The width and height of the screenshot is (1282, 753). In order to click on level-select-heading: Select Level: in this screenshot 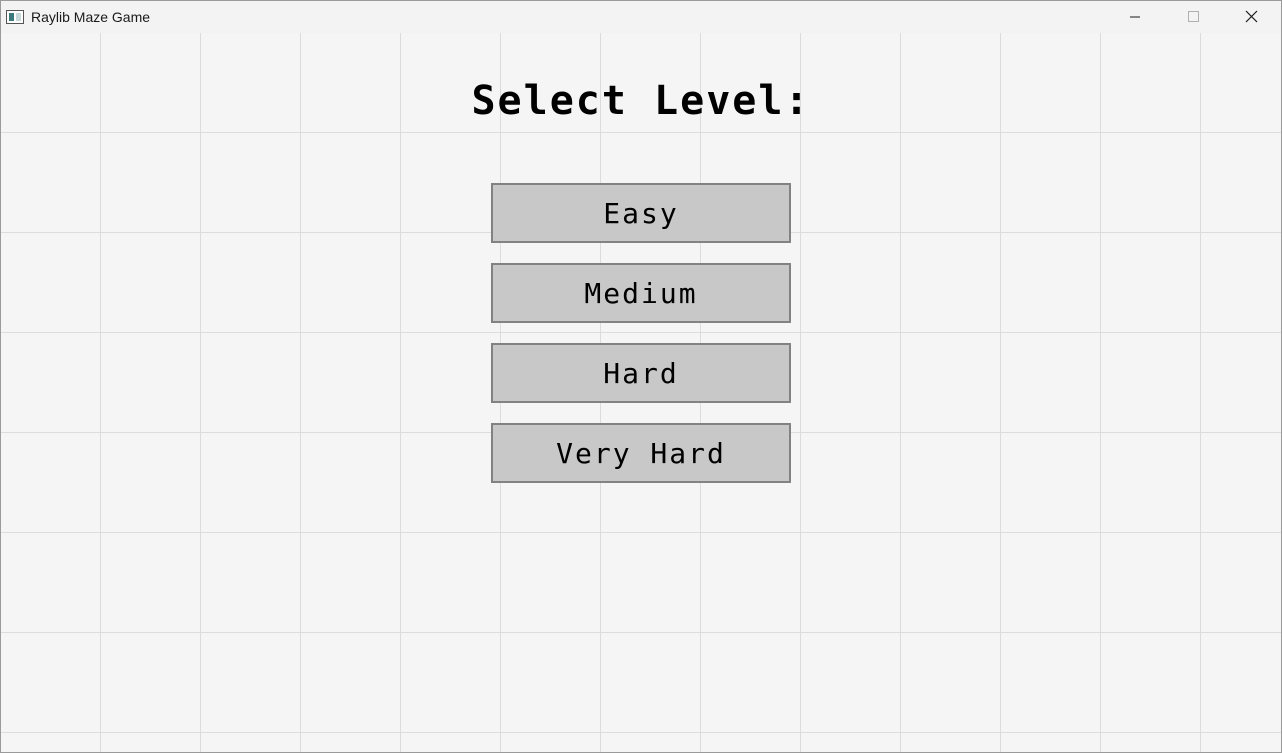, I will do `click(641, 101)`.